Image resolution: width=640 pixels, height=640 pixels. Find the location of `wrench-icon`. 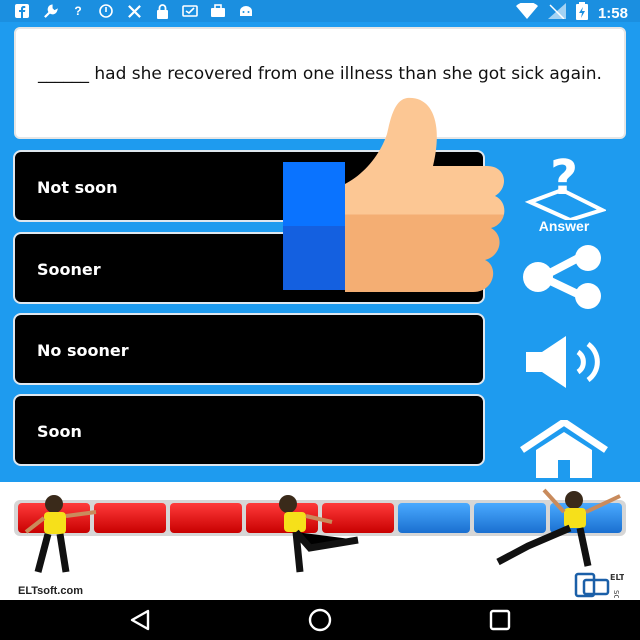

wrench-icon is located at coordinates (50, 11).